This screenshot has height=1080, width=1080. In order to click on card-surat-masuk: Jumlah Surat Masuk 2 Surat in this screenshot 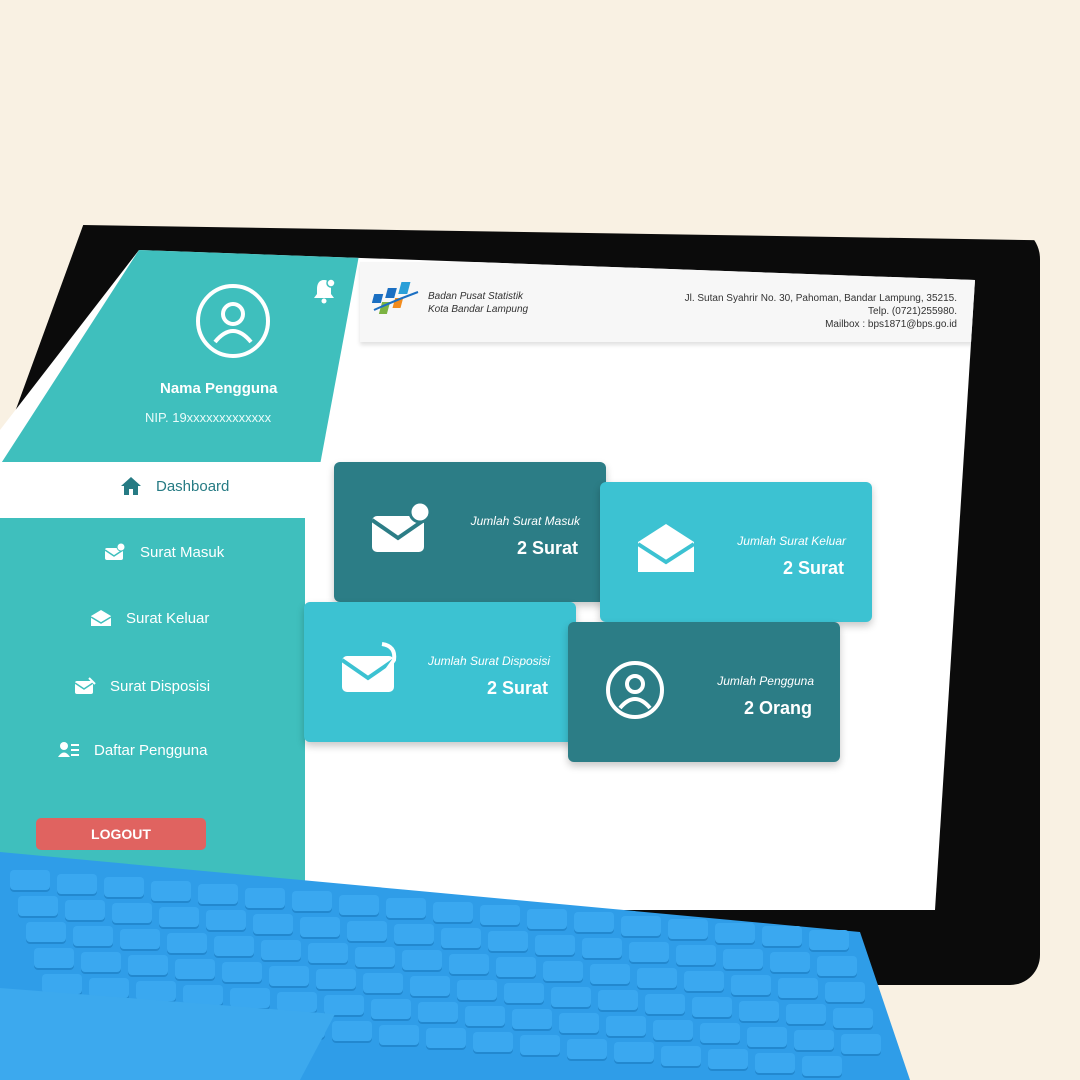, I will do `click(470, 532)`.